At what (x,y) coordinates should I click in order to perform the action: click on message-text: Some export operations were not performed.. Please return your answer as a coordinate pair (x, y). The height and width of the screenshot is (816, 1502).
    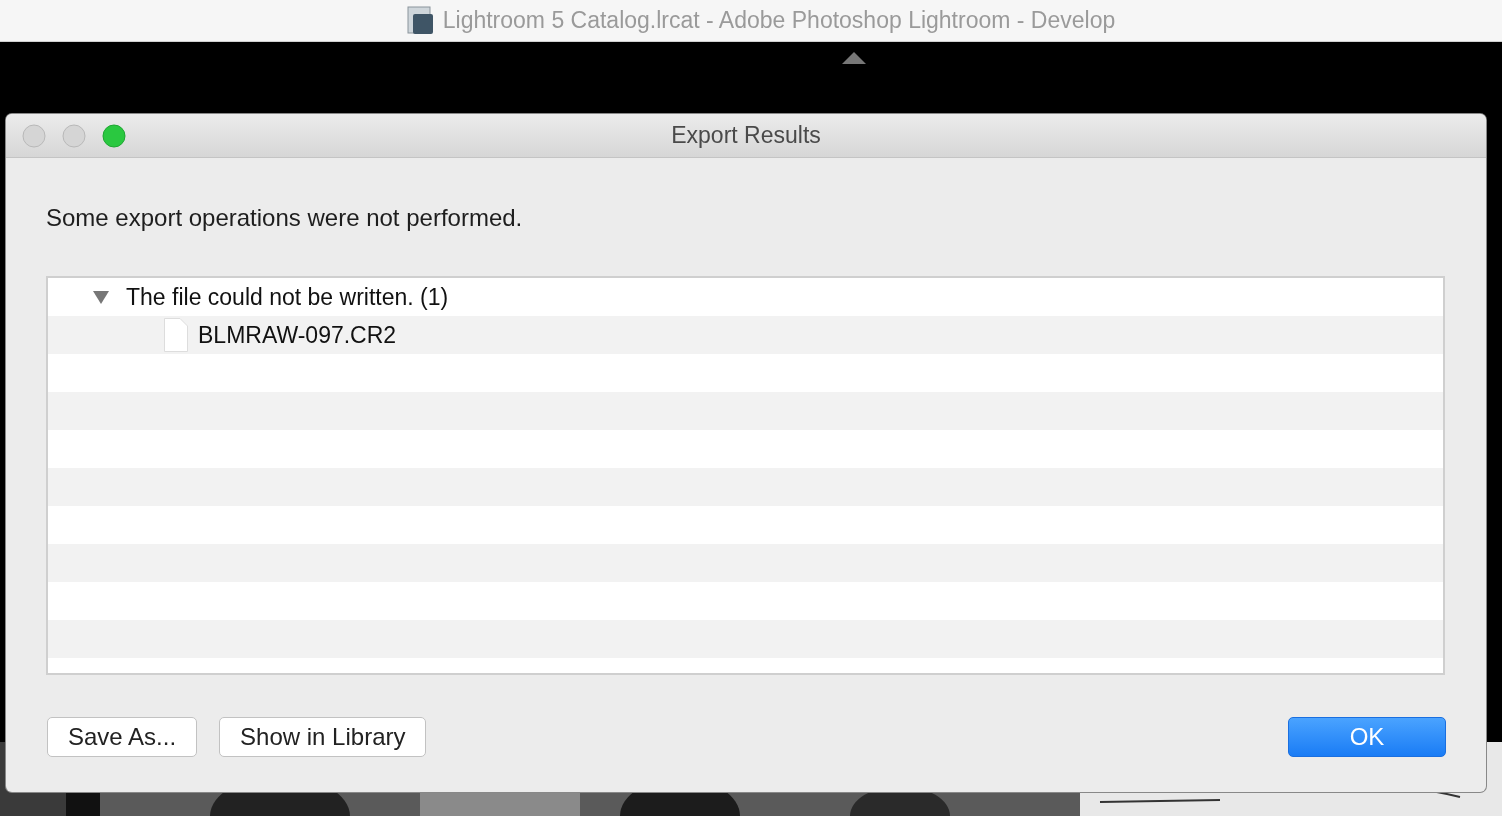
    Looking at the image, I should click on (285, 218).